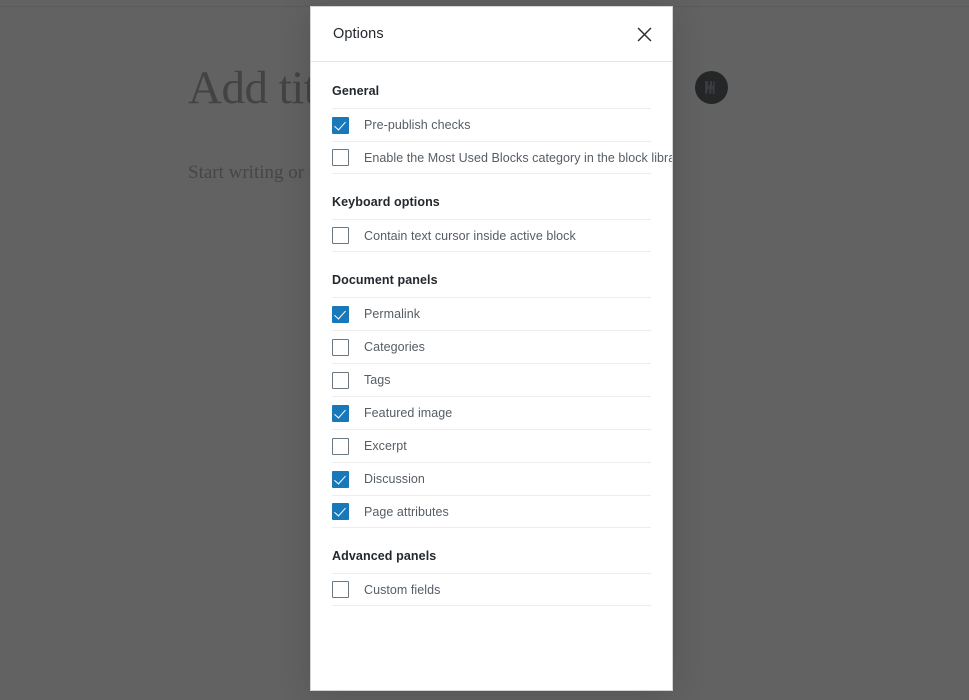 This screenshot has width=969, height=700. Describe the element at coordinates (491, 567) in the screenshot. I see `options-section: Advanced panels Custom fields` at that location.